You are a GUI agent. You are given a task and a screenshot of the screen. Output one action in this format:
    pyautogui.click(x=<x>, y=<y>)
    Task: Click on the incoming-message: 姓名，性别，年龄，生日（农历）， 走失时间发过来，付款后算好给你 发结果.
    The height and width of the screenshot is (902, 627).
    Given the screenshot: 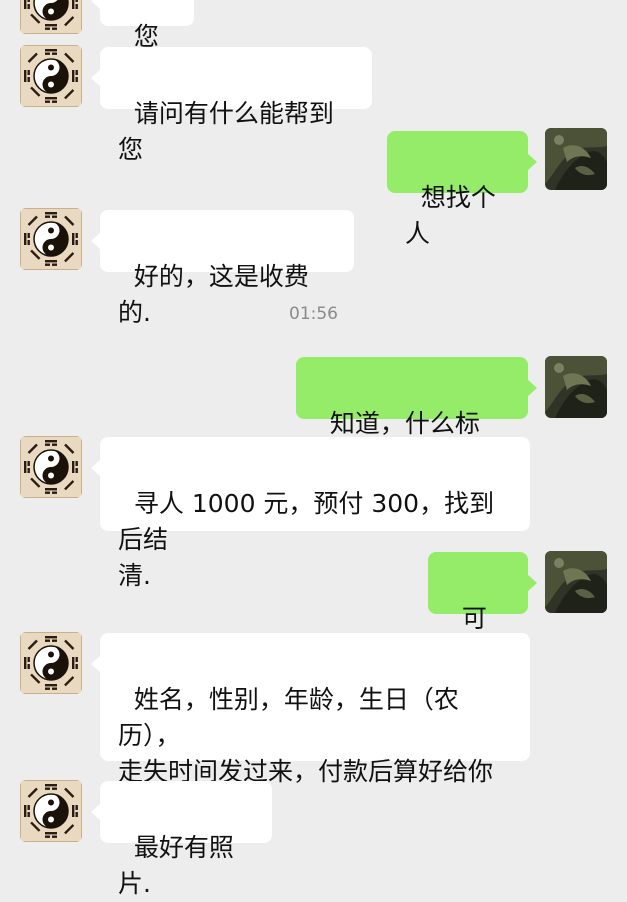 What is the action you would take?
    pyautogui.click(x=310, y=727)
    